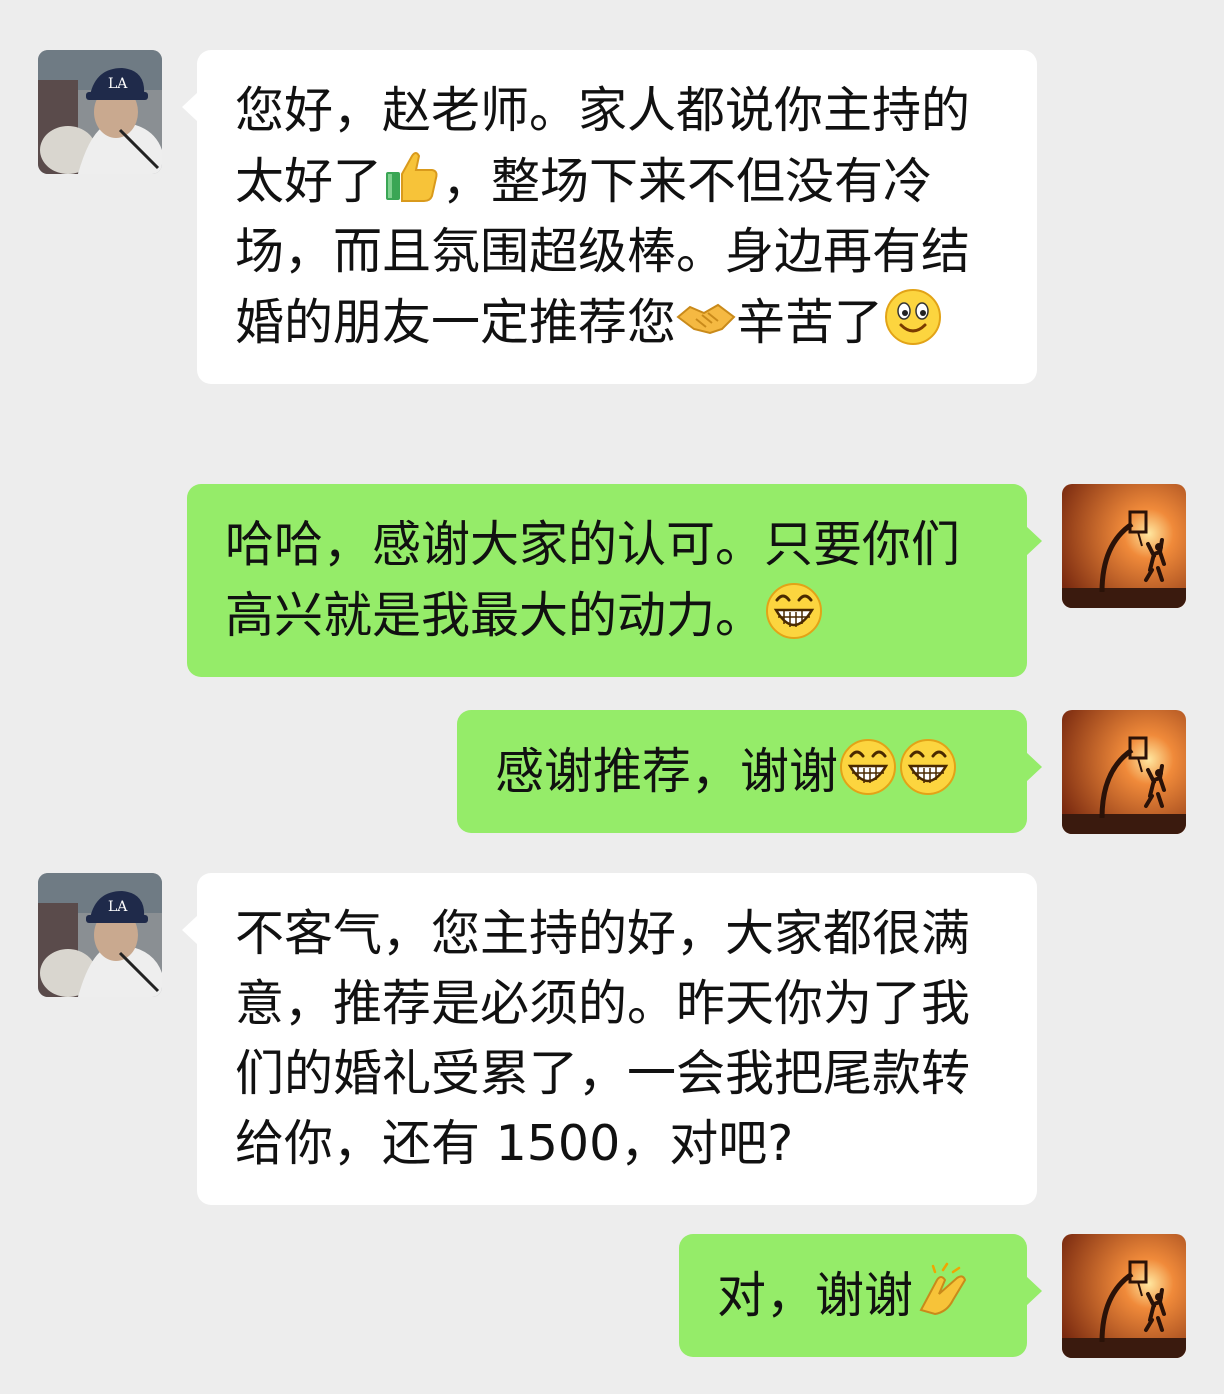 The height and width of the screenshot is (1394, 1224). I want to click on thumbs-up-icon, so click(412, 176).